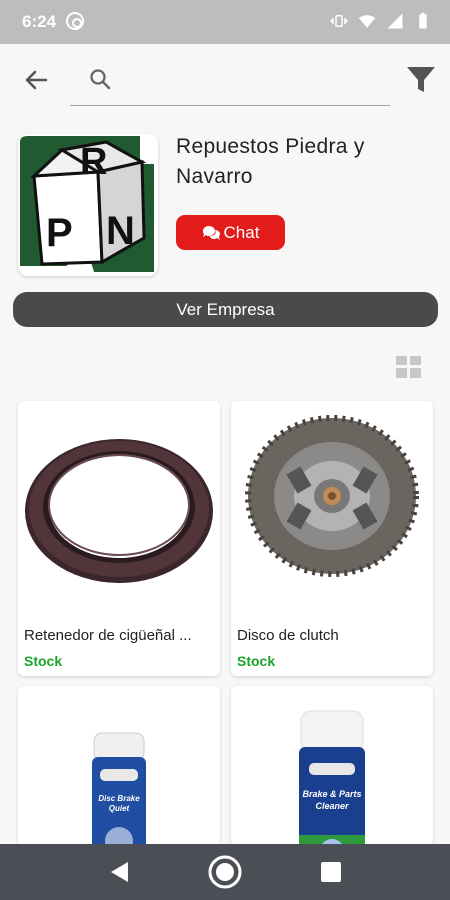 Image resolution: width=450 pixels, height=900 pixels. Describe the element at coordinates (93, 162) in the screenshot. I see `logo-letter-r: R` at that location.